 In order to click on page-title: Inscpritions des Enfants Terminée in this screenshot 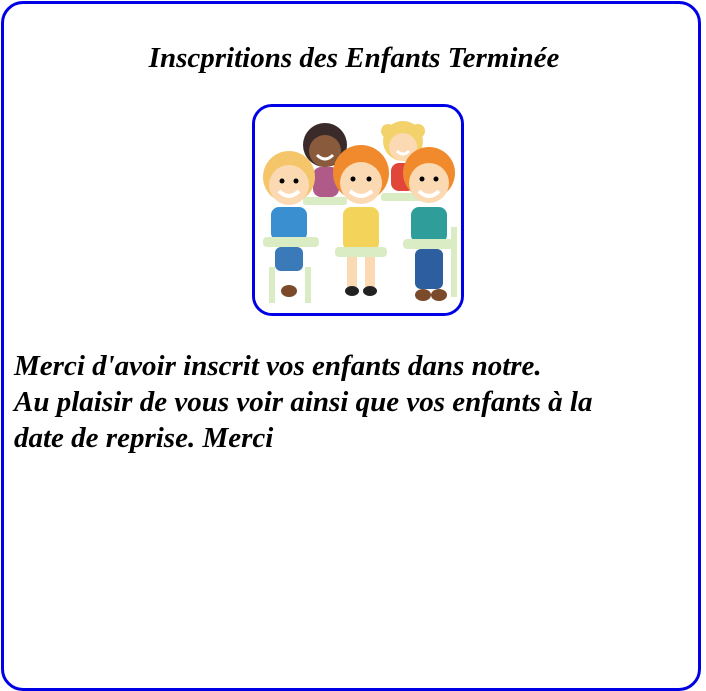, I will do `click(354, 58)`.